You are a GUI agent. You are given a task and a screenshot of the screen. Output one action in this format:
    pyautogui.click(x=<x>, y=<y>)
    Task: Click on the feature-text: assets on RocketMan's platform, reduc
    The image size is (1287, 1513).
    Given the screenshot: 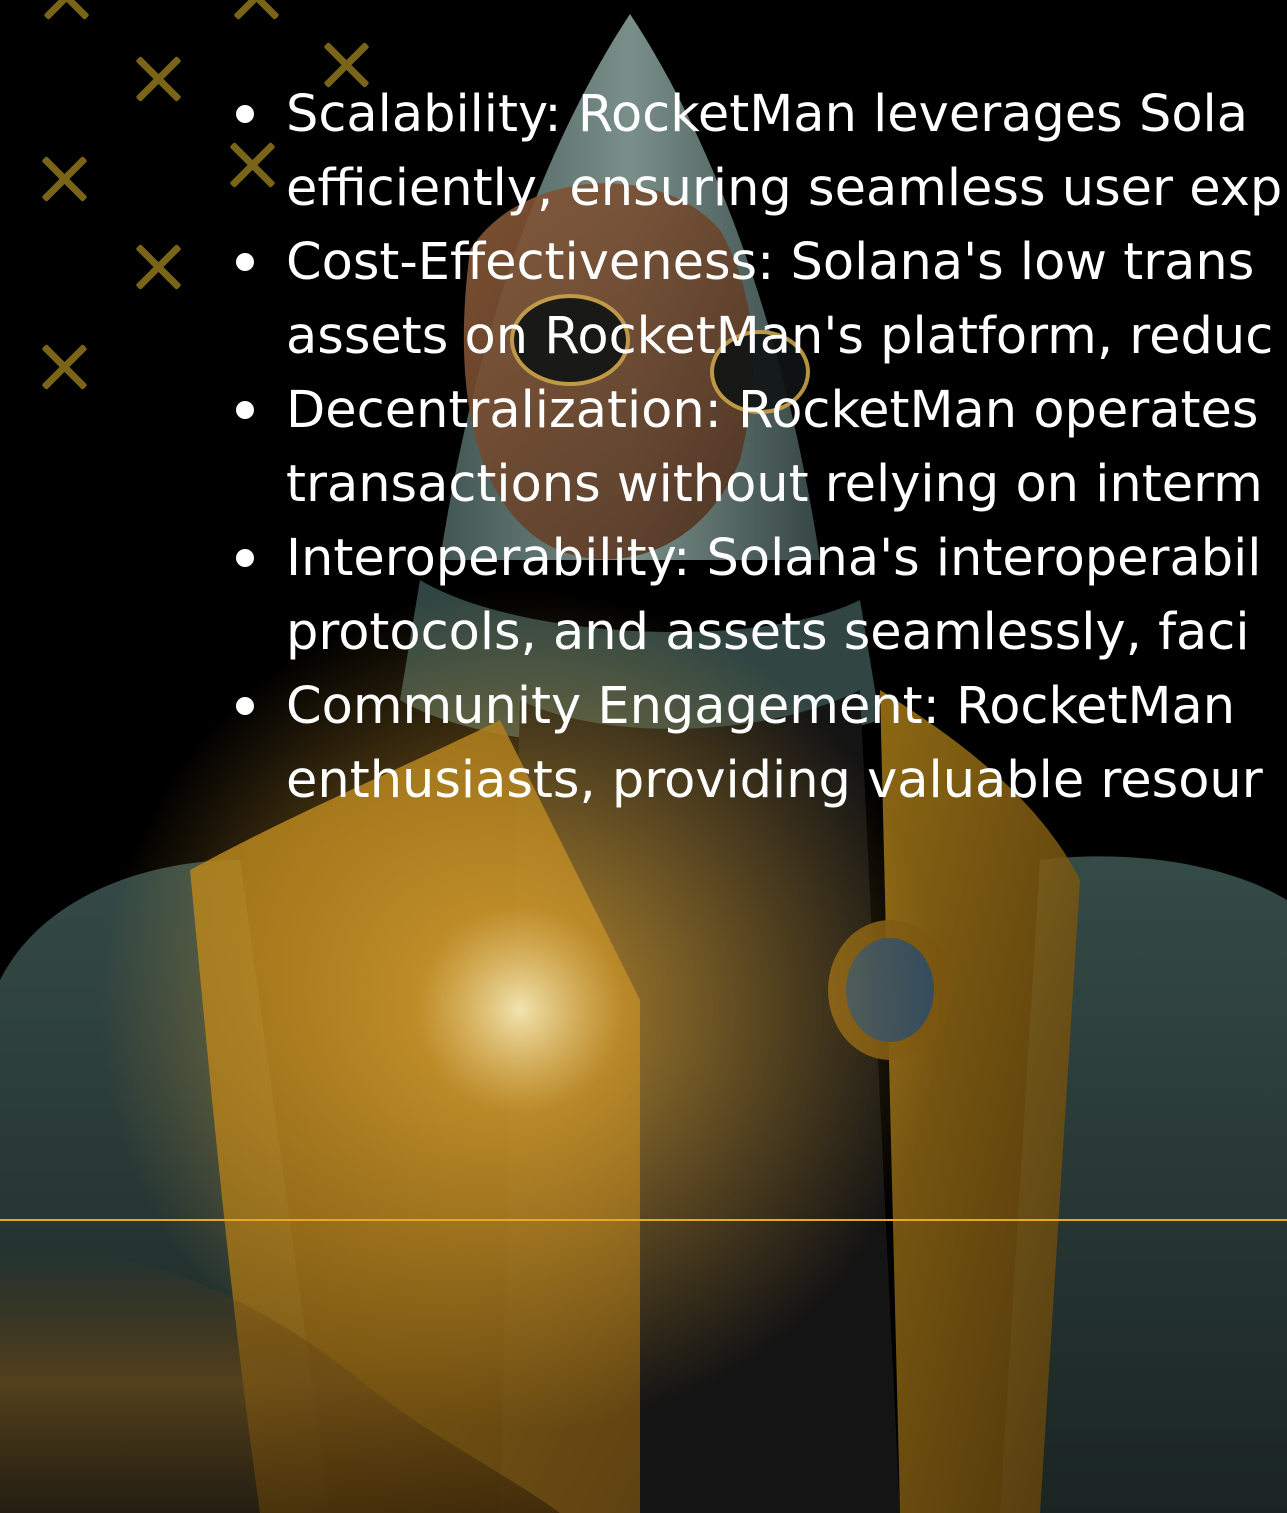 What is the action you would take?
    pyautogui.click(x=780, y=336)
    